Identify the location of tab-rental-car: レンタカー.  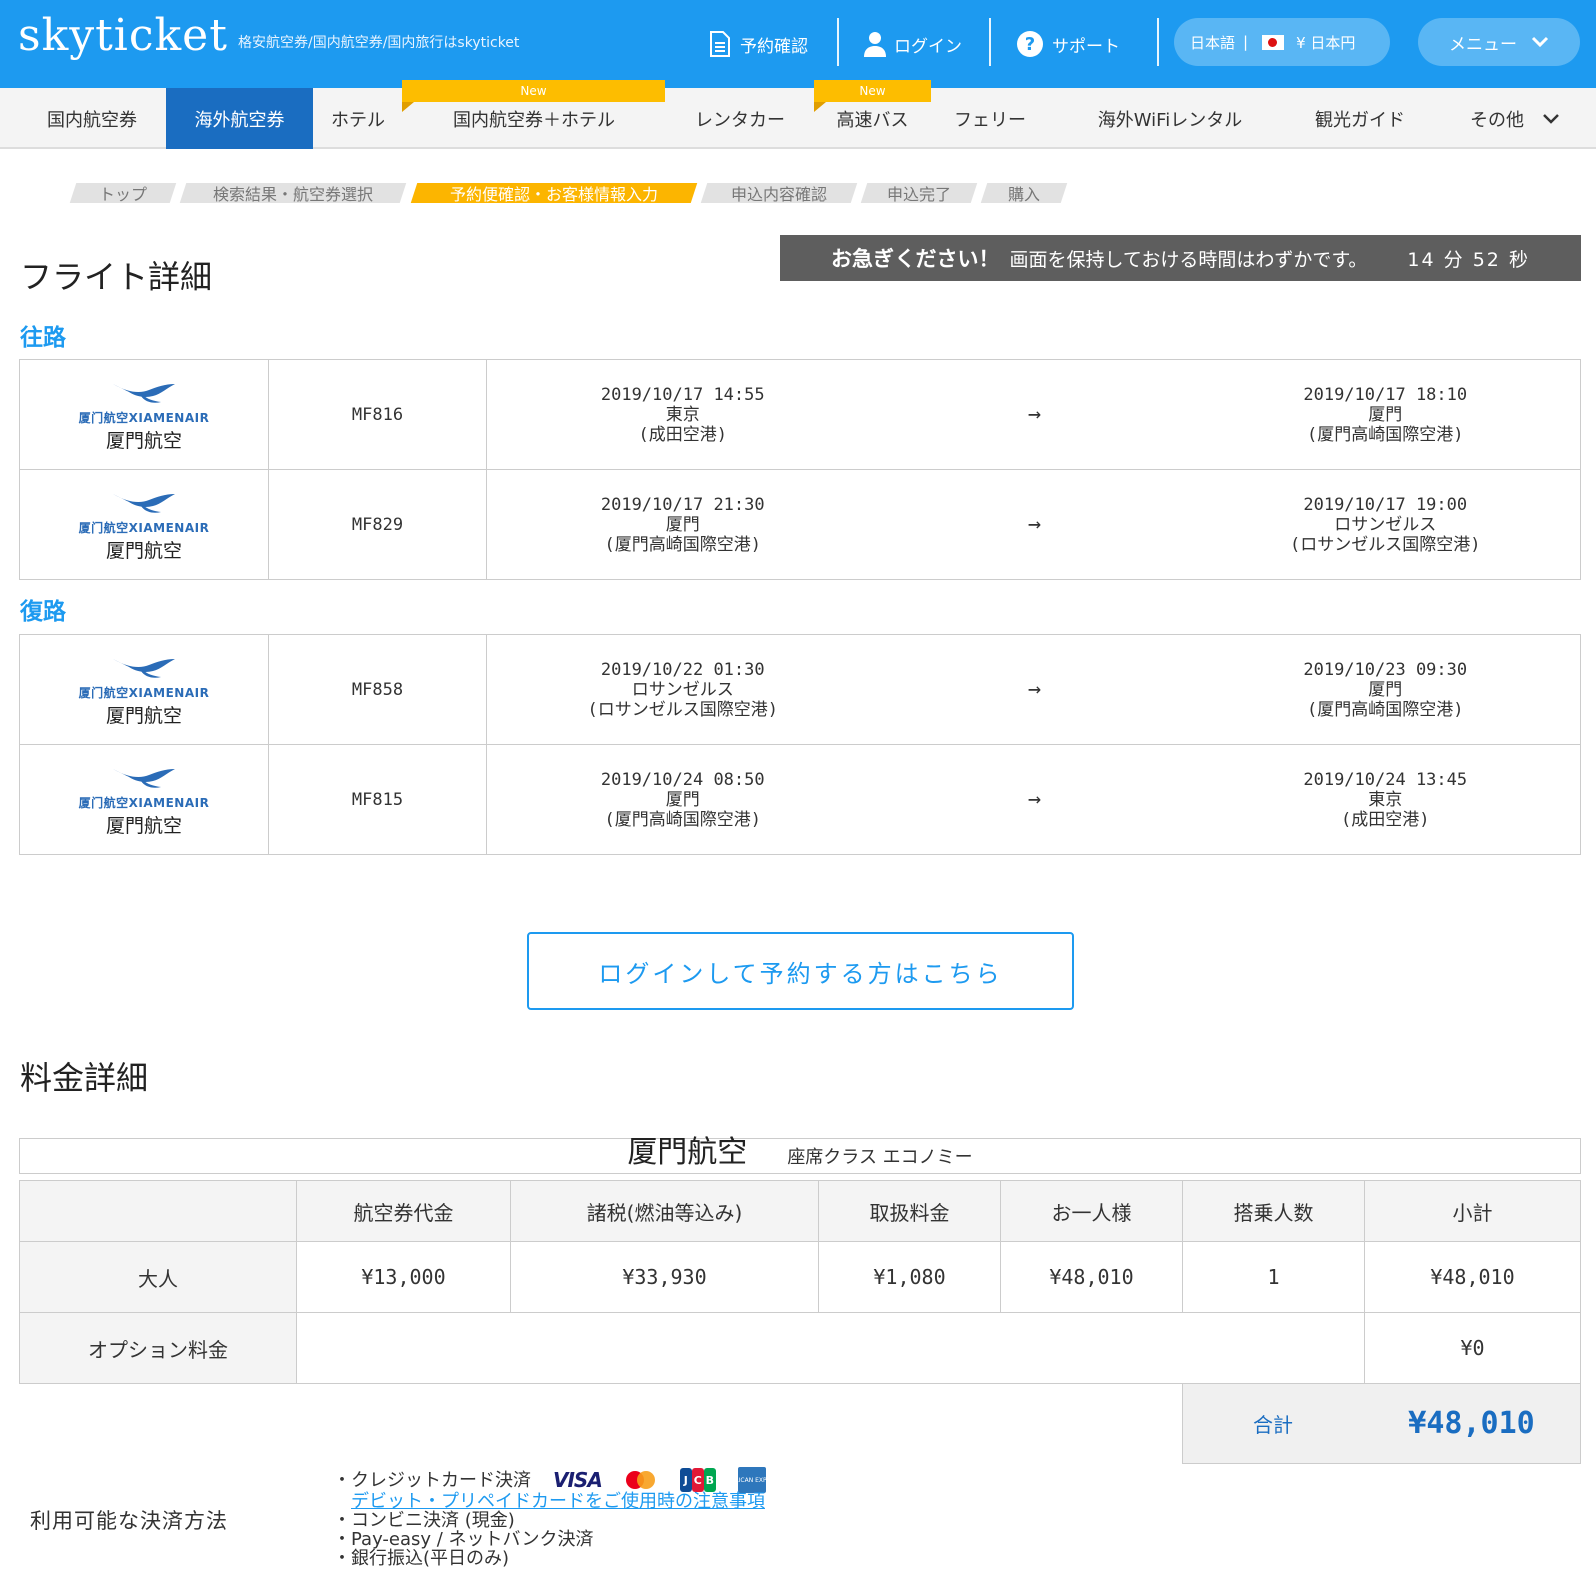
(740, 118).